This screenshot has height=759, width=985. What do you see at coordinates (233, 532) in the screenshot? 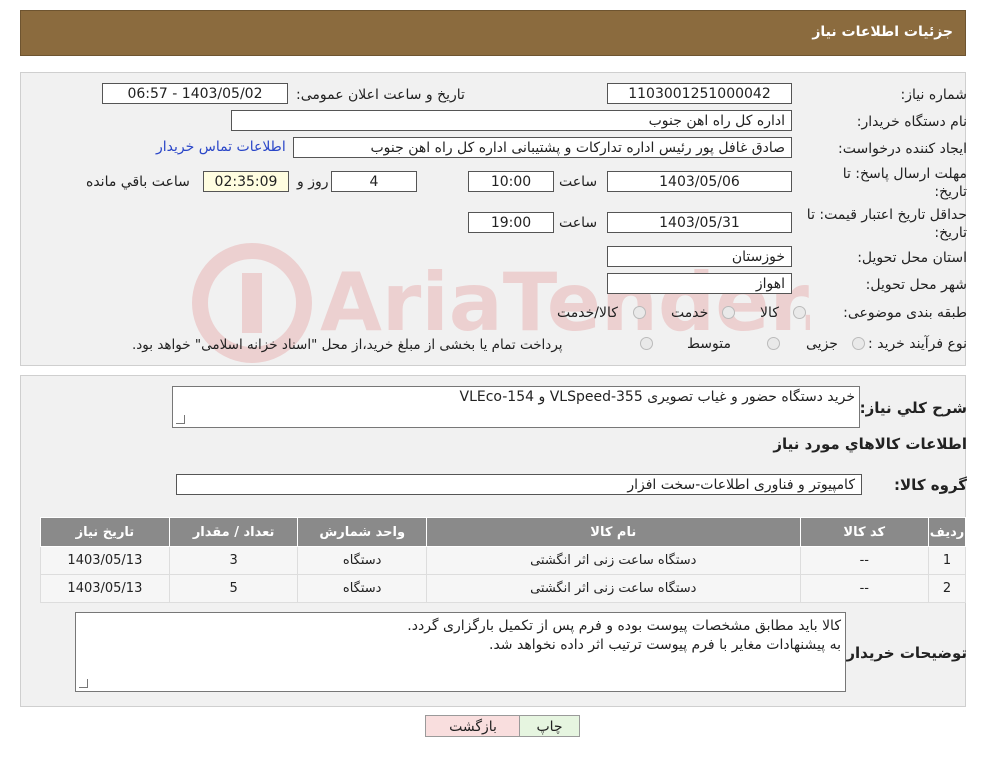
I see `col-quantity: تعداد / مقدار` at bounding box center [233, 532].